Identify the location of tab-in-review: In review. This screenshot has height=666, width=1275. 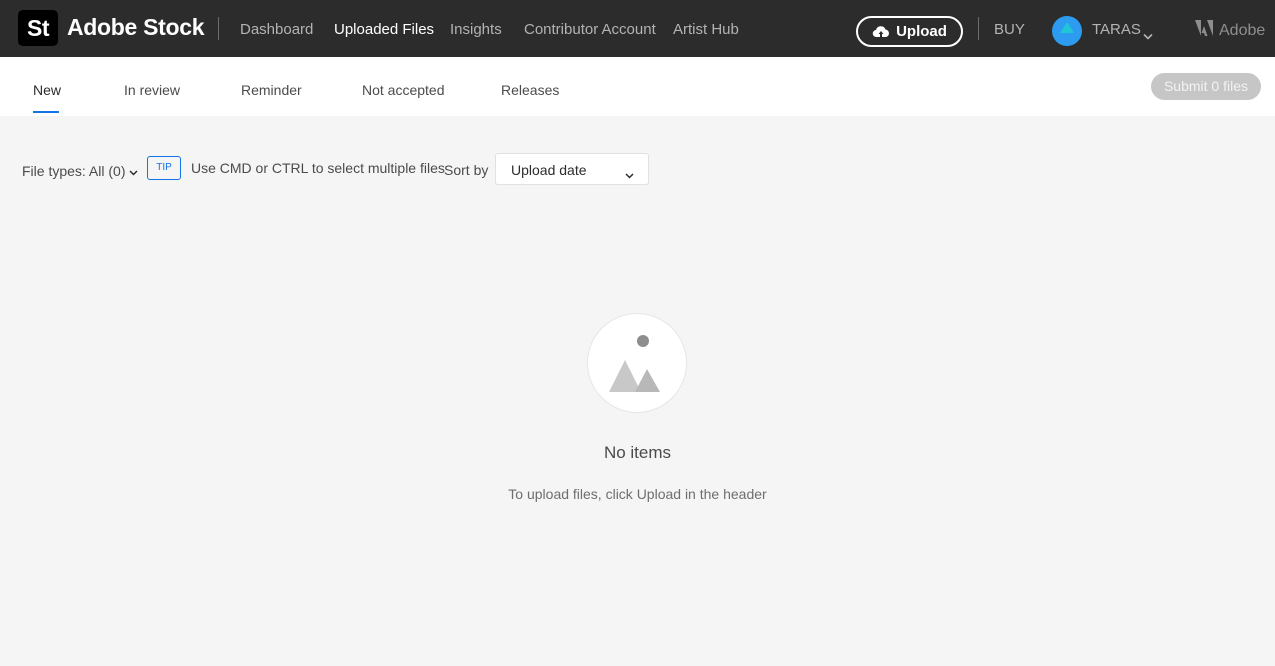
(152, 90).